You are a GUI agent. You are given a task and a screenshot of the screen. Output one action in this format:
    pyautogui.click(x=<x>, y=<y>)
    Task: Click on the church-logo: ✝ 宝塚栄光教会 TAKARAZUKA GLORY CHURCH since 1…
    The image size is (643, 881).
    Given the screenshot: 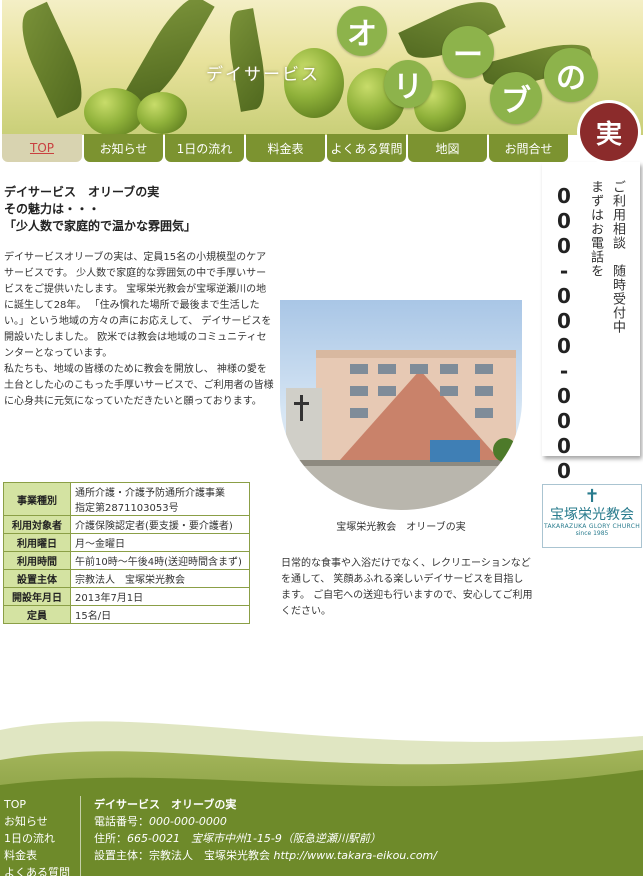 What is the action you would take?
    pyautogui.click(x=592, y=516)
    